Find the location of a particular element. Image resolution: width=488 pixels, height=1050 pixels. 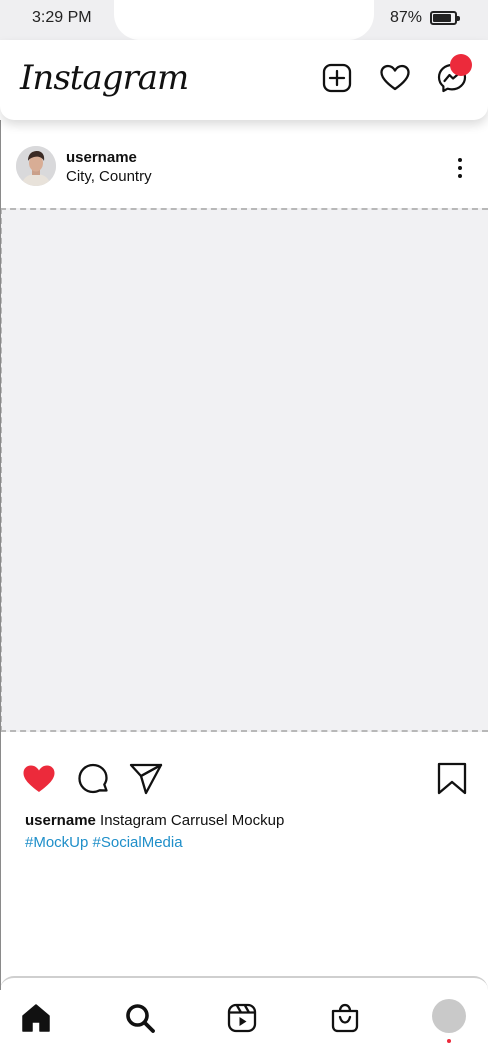

avatar is located at coordinates (36, 166).